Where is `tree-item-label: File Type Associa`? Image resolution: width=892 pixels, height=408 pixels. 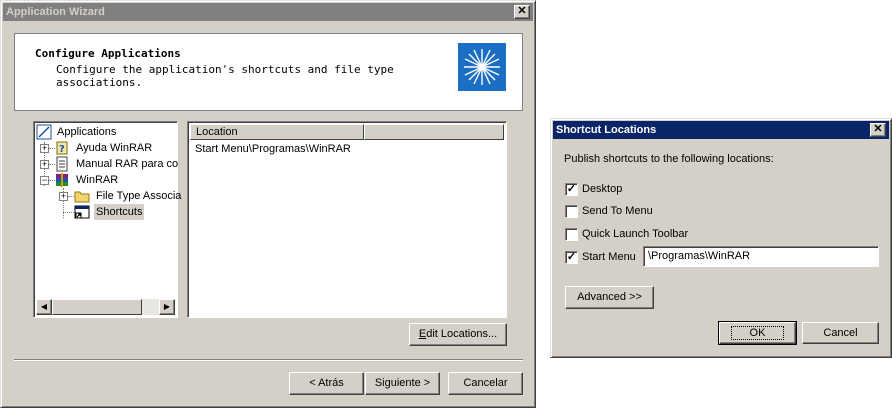 tree-item-label: File Type Associa is located at coordinates (139, 196).